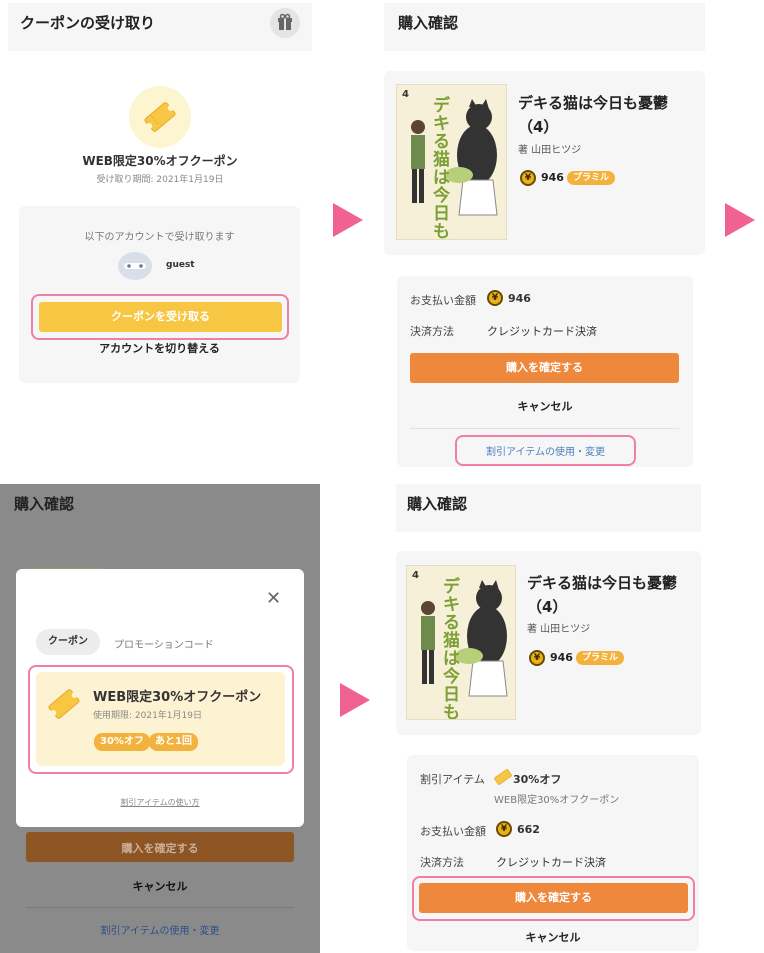 This screenshot has height=953, width=764. Describe the element at coordinates (160, 848) in the screenshot. I see `confirm-button-label: 購入を確定する` at that location.